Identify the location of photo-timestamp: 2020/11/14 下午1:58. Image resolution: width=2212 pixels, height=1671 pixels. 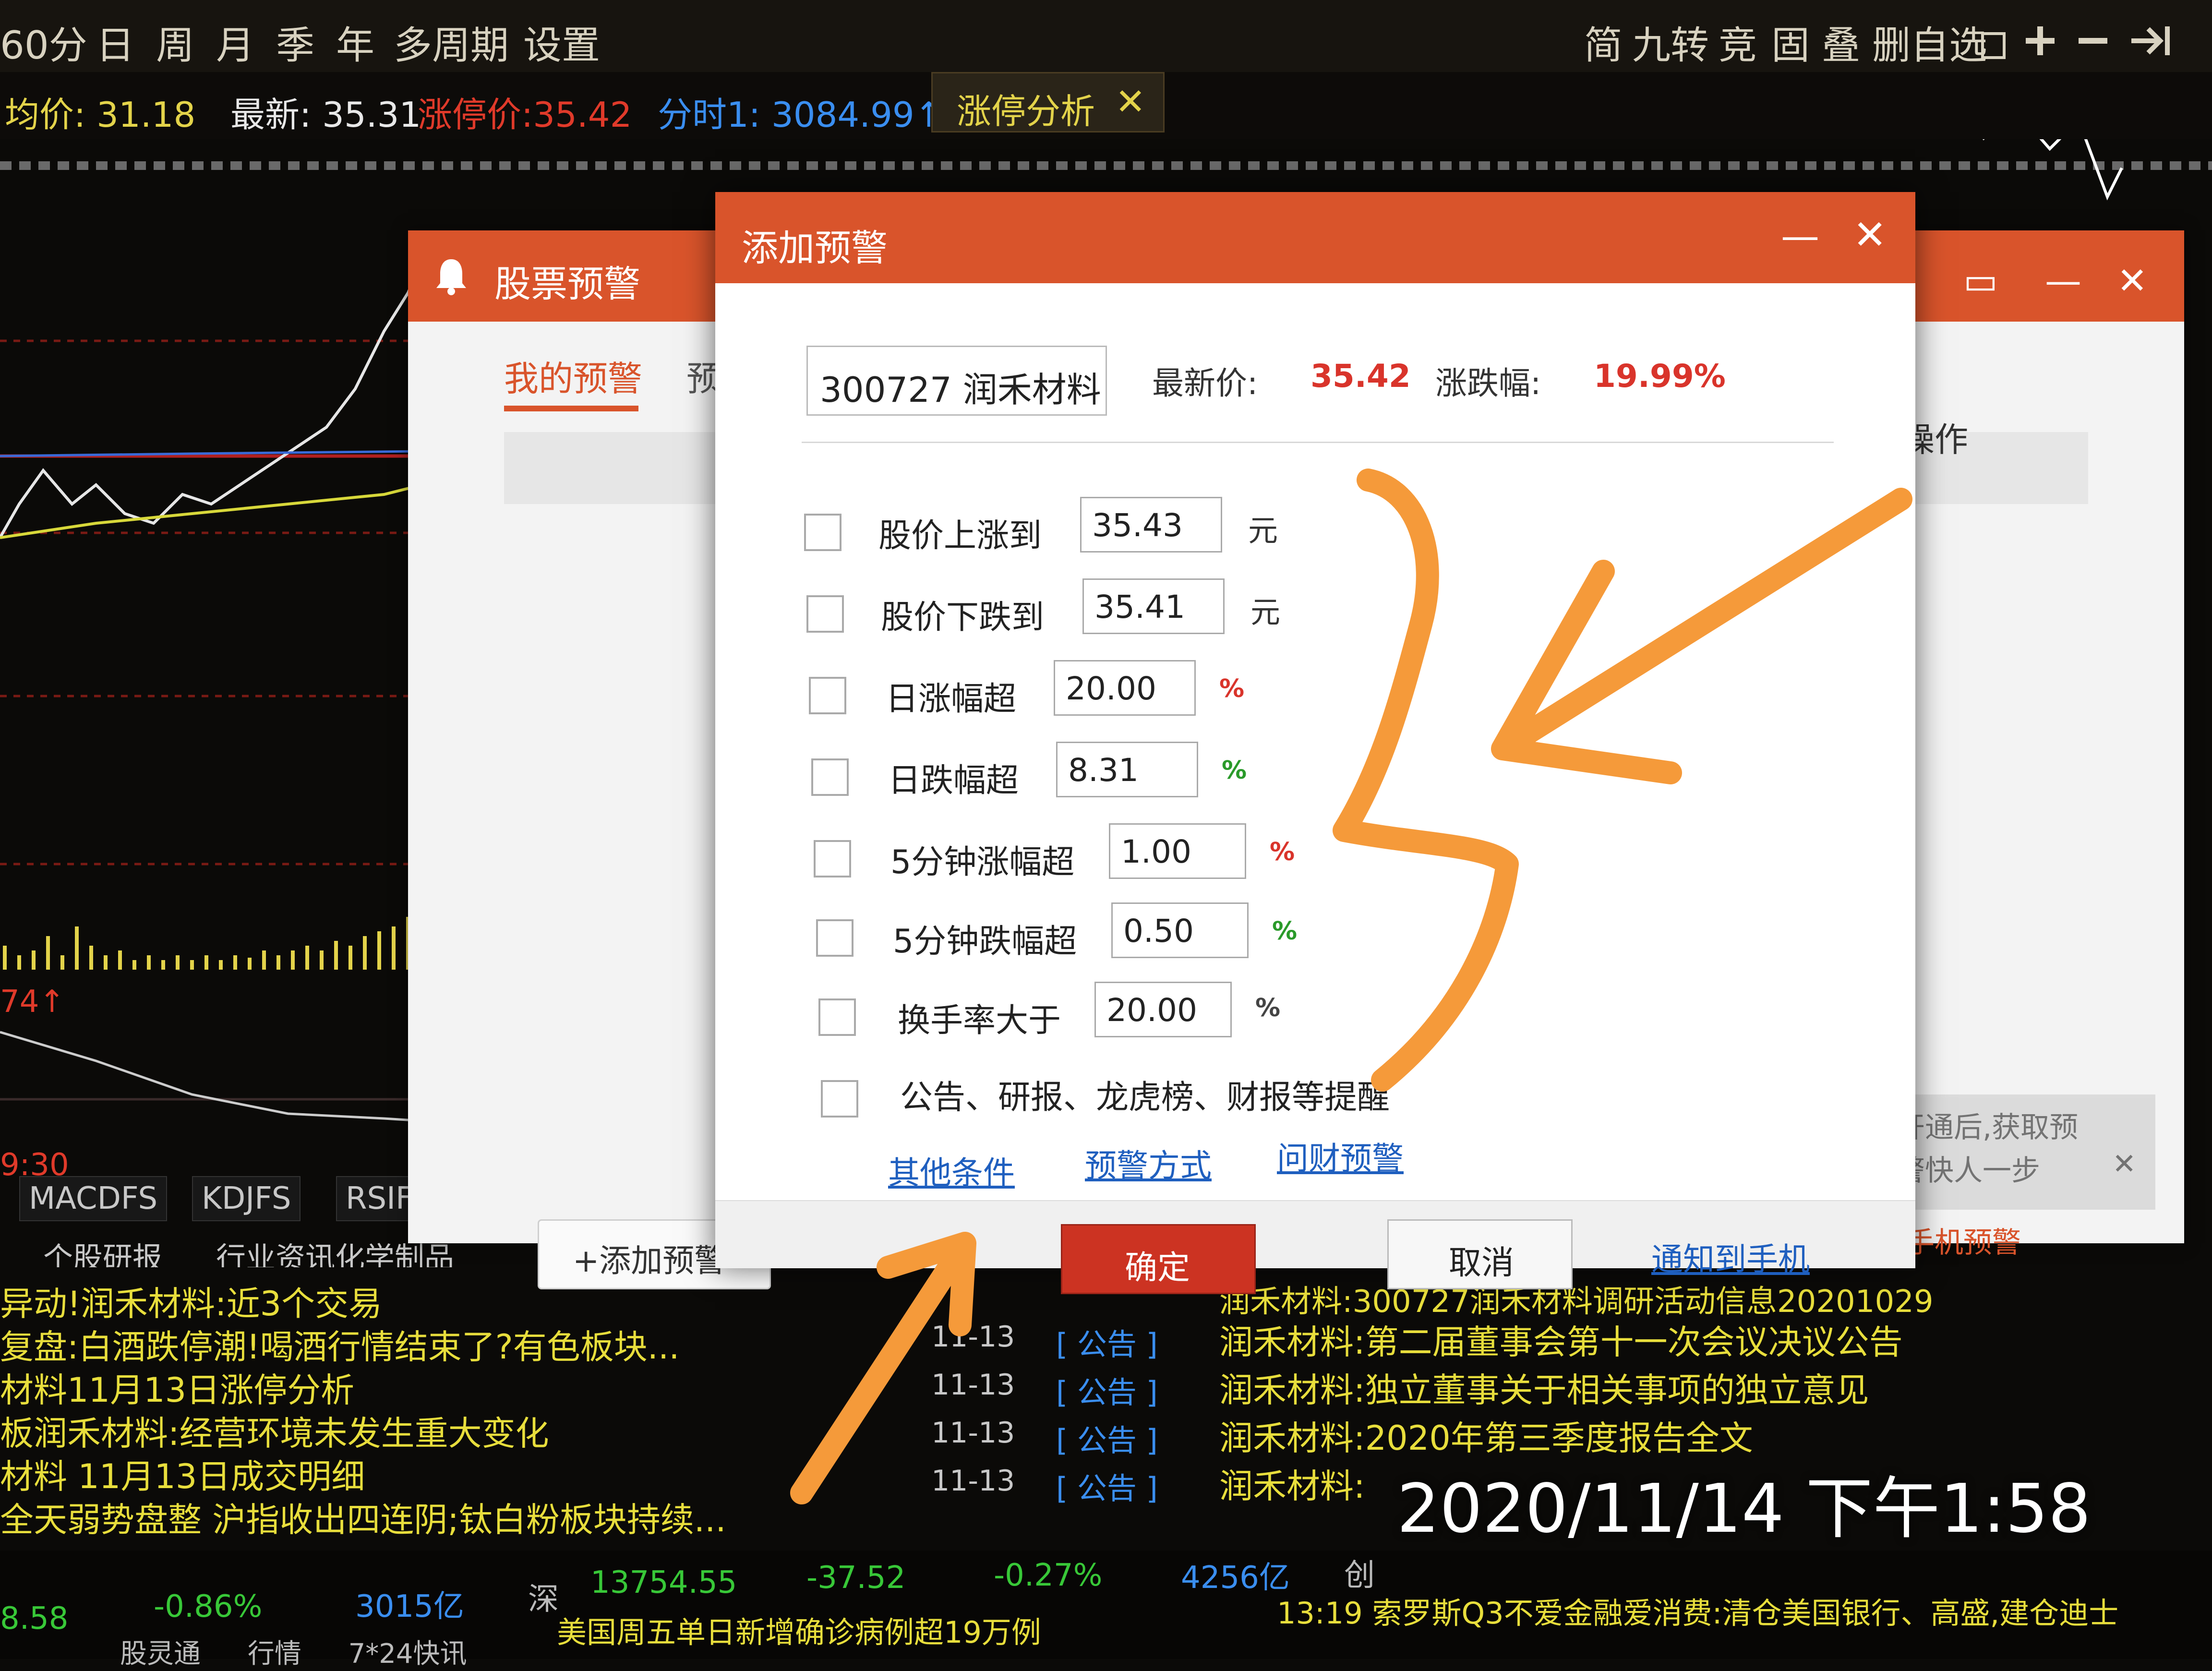
(1744, 1509).